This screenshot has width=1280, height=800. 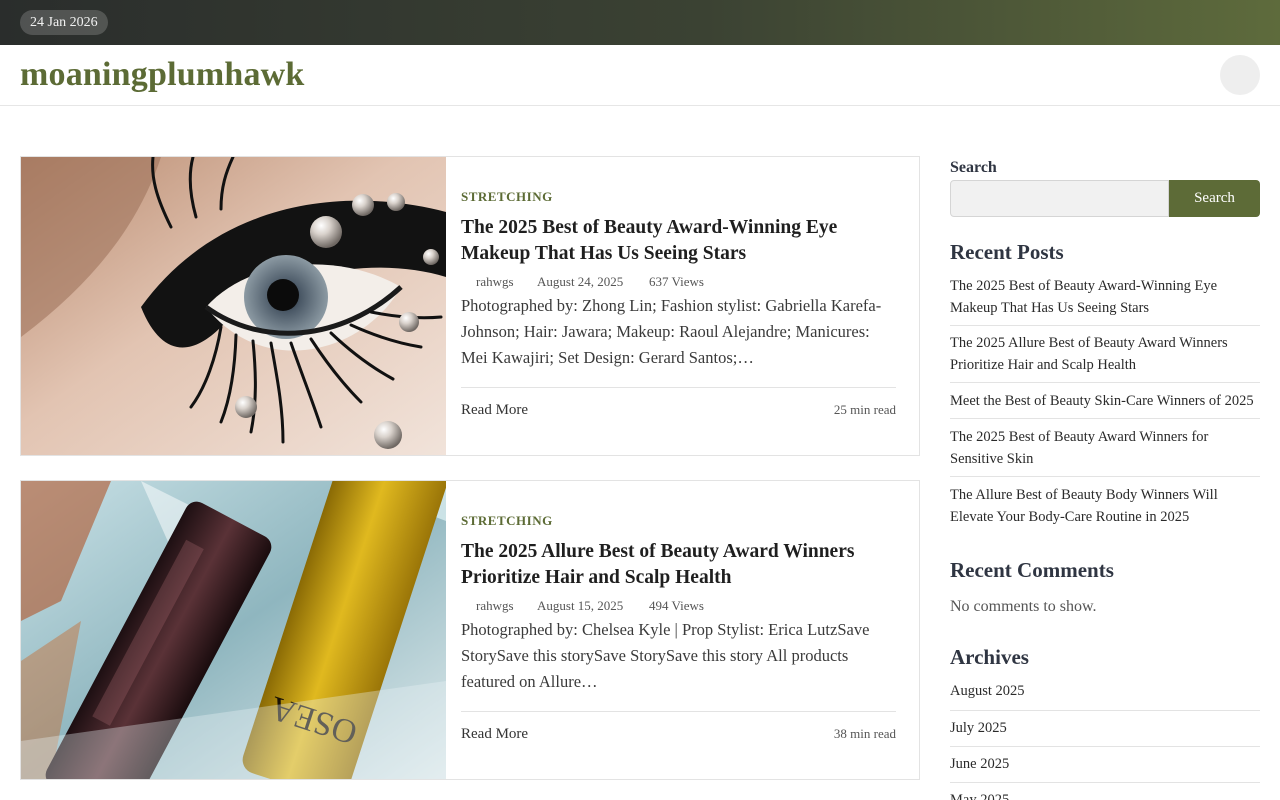 What do you see at coordinates (162, 75) in the screenshot?
I see `site-title: moaningplumhawk` at bounding box center [162, 75].